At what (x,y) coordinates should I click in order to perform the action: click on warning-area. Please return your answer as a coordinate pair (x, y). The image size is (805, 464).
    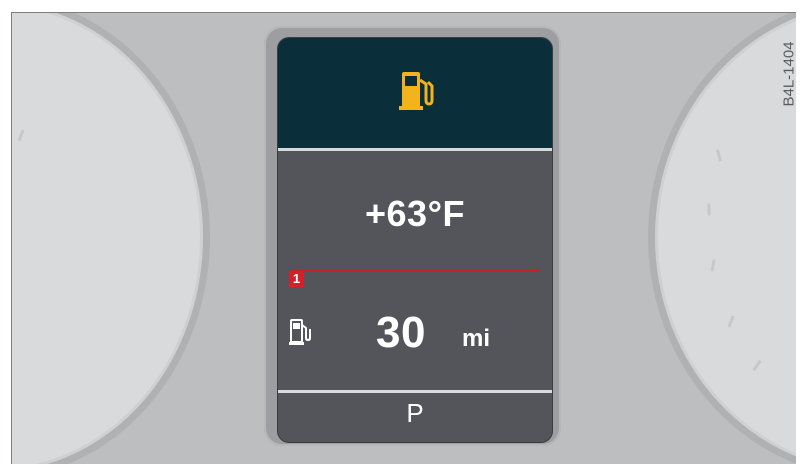
    Looking at the image, I should click on (415, 93).